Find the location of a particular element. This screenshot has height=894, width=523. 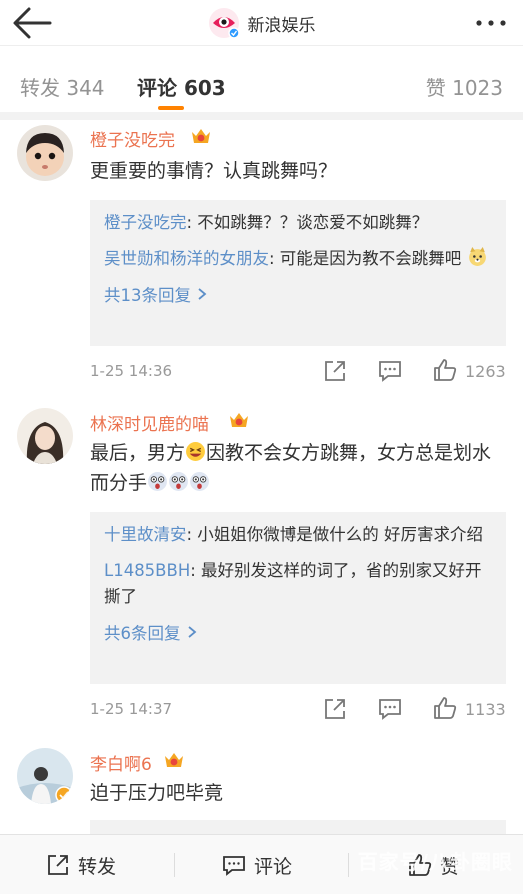

baby-avatar-image is located at coordinates (45, 153).